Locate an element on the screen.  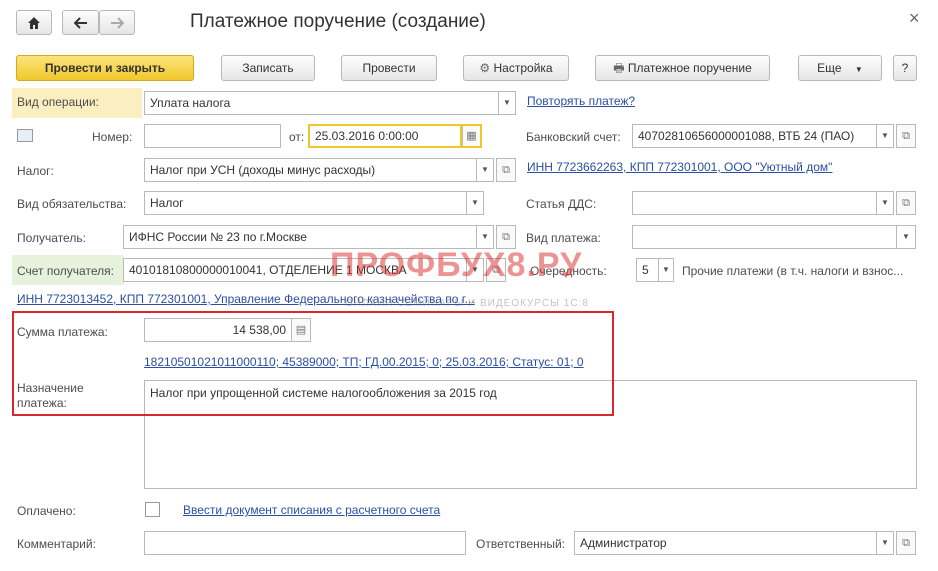
watermark-subtitle: ОНЛАЙН СЕМИНАРЫ И ВИДЕОКУРСЫ 1С:8 is located at coordinates (467, 303).